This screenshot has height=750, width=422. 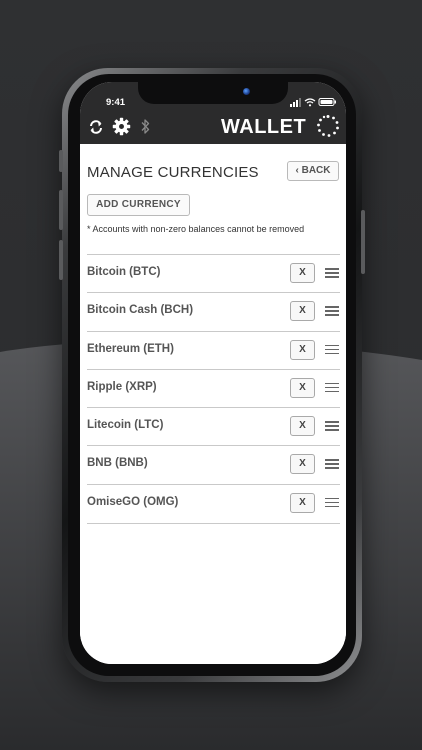 What do you see at coordinates (213, 426) in the screenshot?
I see `list-item: Litecoin (LTC) X` at bounding box center [213, 426].